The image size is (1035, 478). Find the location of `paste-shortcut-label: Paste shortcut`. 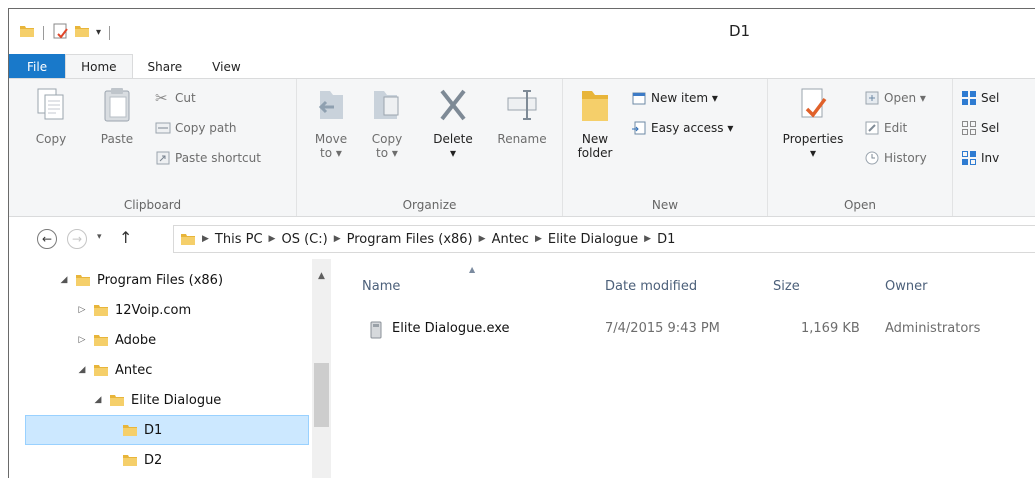

paste-shortcut-label: Paste shortcut is located at coordinates (218, 158).